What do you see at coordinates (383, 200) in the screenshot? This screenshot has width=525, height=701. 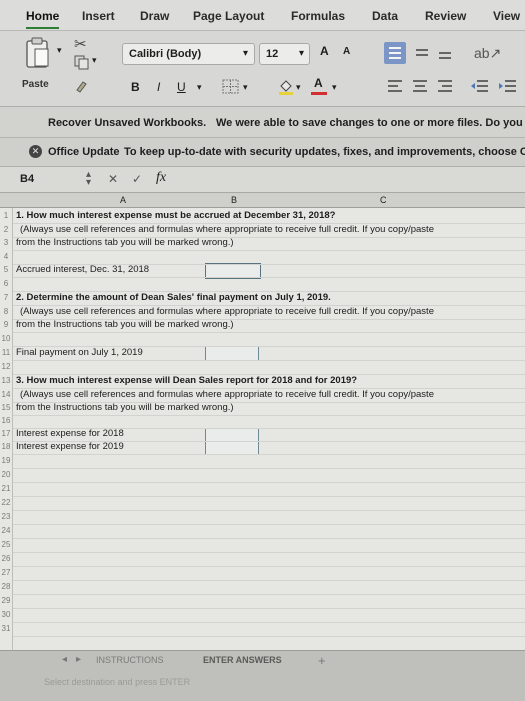 I see `column-header-c: C` at bounding box center [383, 200].